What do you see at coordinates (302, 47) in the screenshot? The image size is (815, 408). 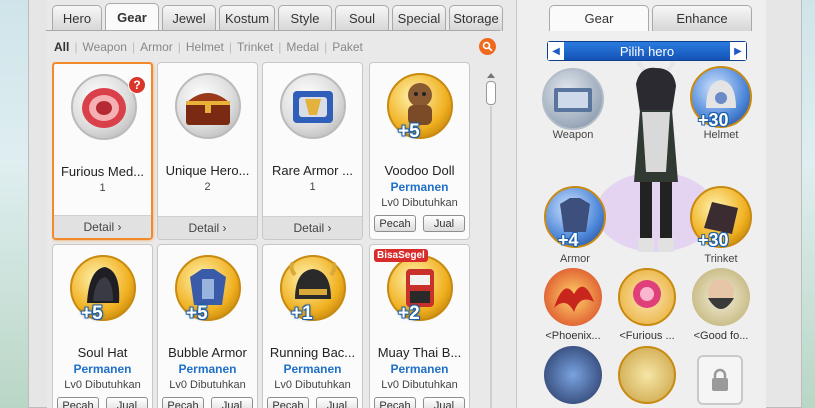 I see `filter-medal: Medal` at bounding box center [302, 47].